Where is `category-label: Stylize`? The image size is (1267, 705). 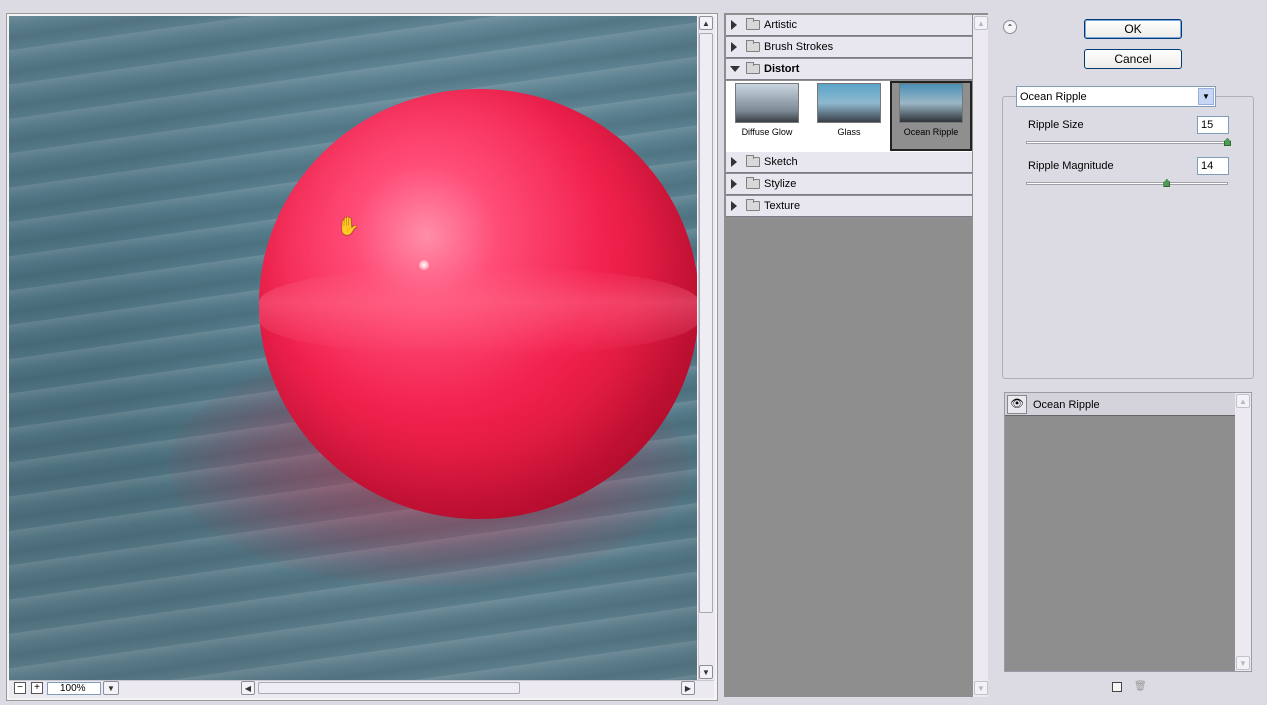 category-label: Stylize is located at coordinates (780, 184).